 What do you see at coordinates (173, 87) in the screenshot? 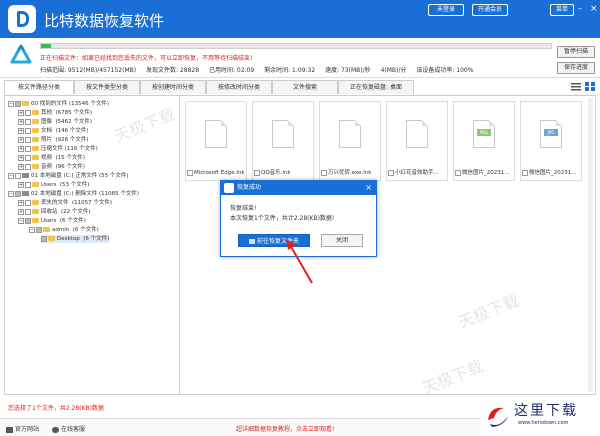
I see `tab-by-created: 按创建时间分类` at bounding box center [173, 87].